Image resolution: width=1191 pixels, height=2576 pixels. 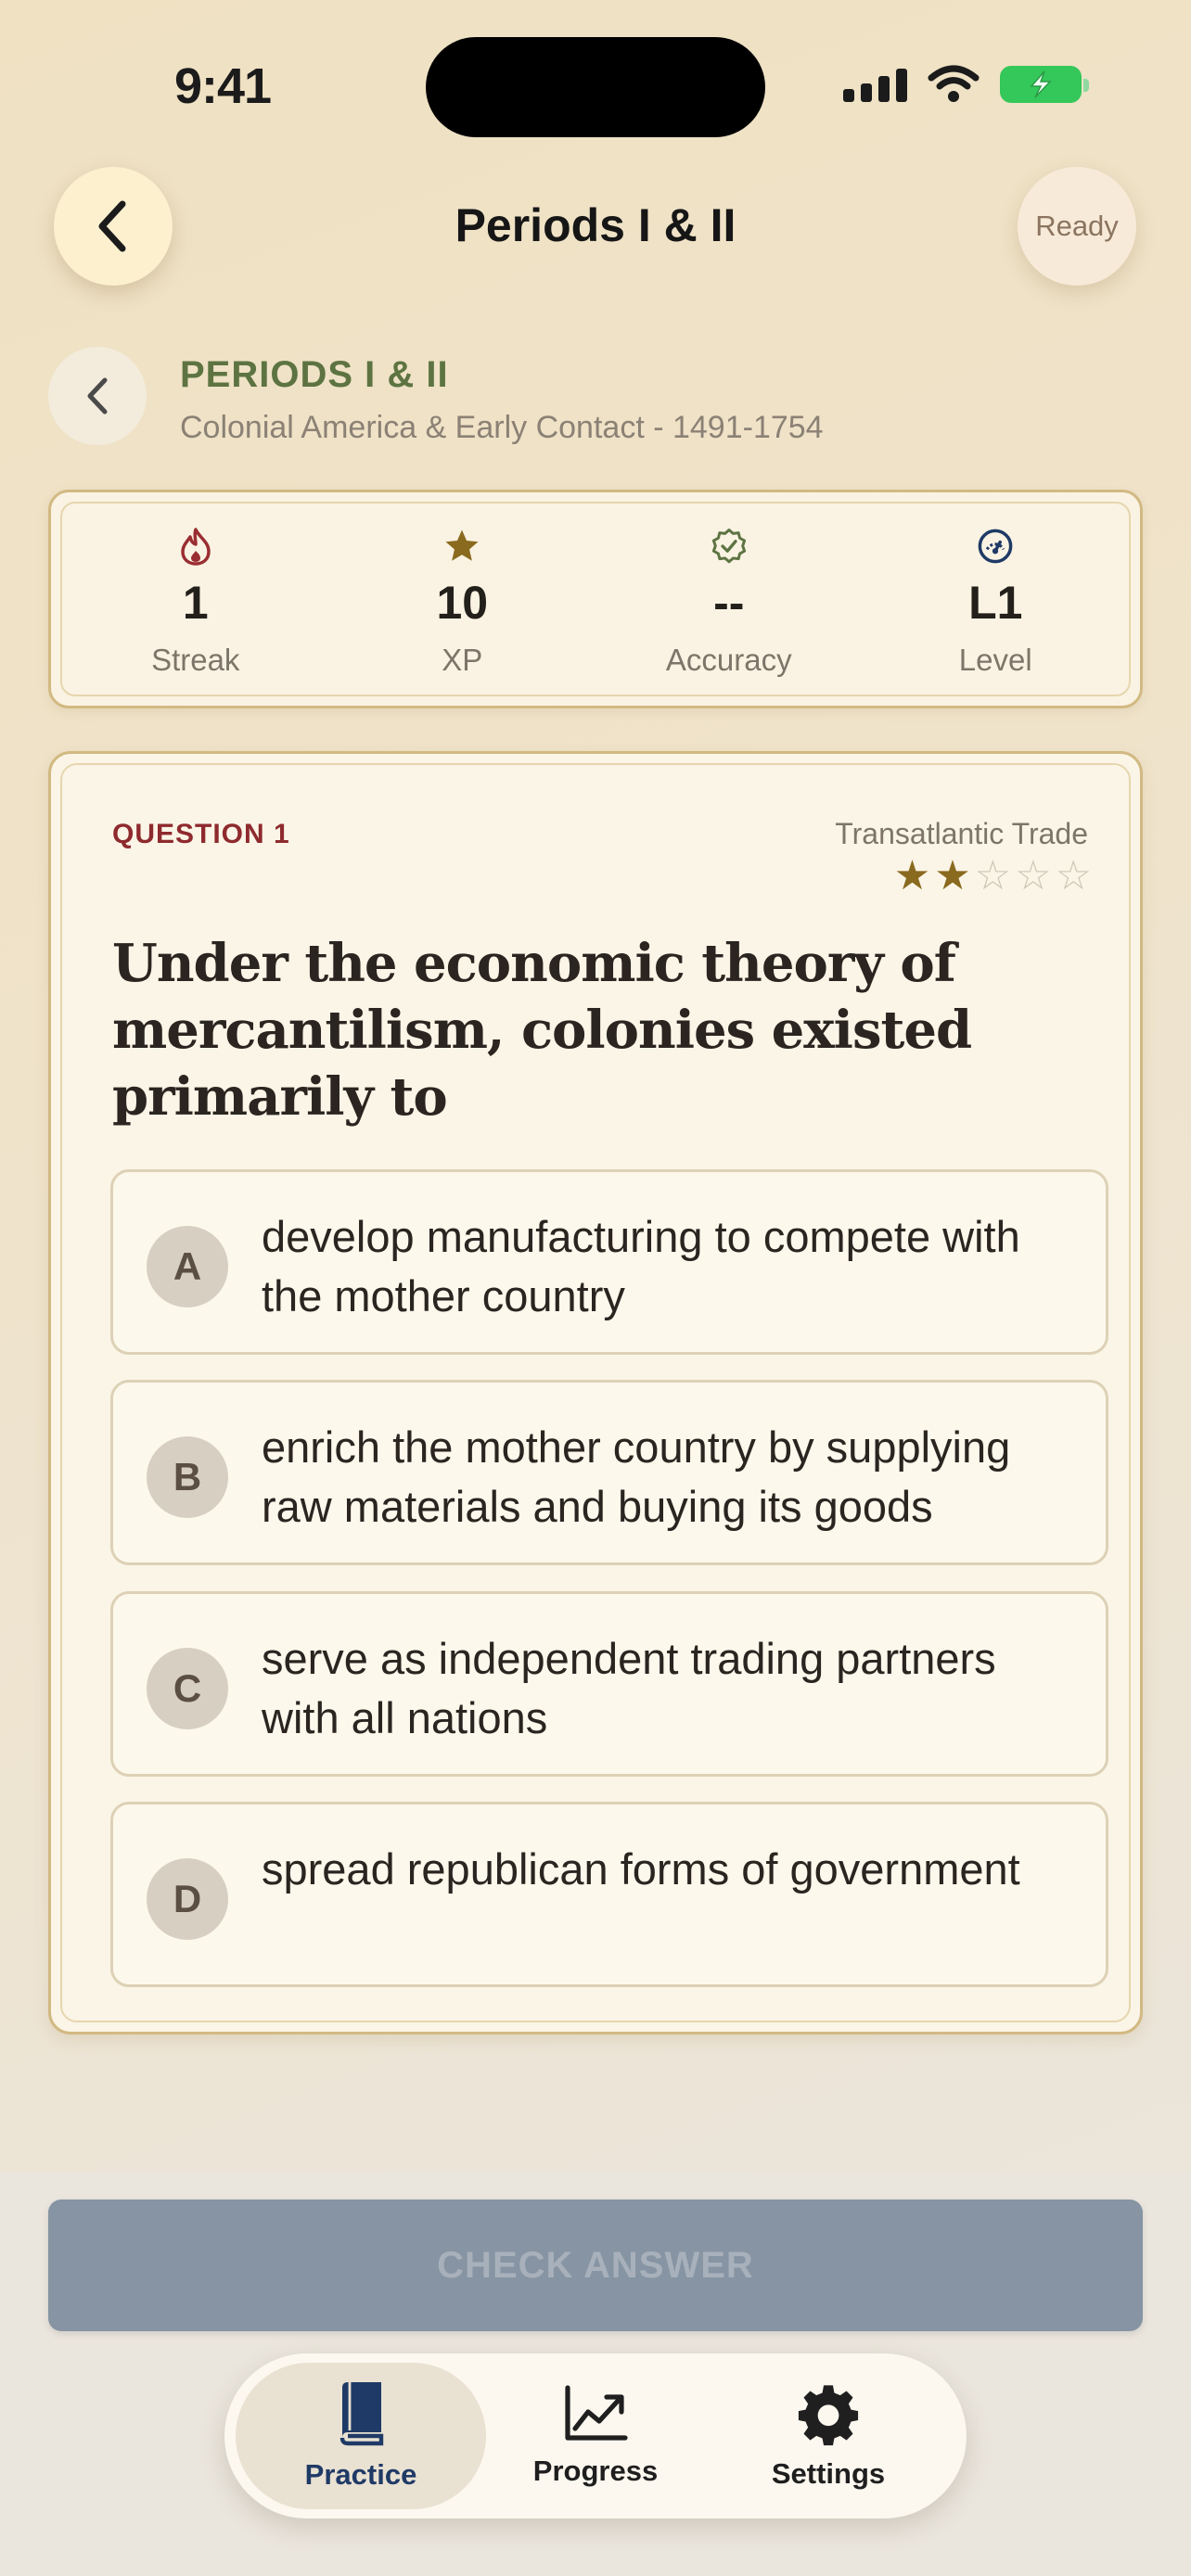 I want to click on stat-xp: 10 XP, so click(x=463, y=599).